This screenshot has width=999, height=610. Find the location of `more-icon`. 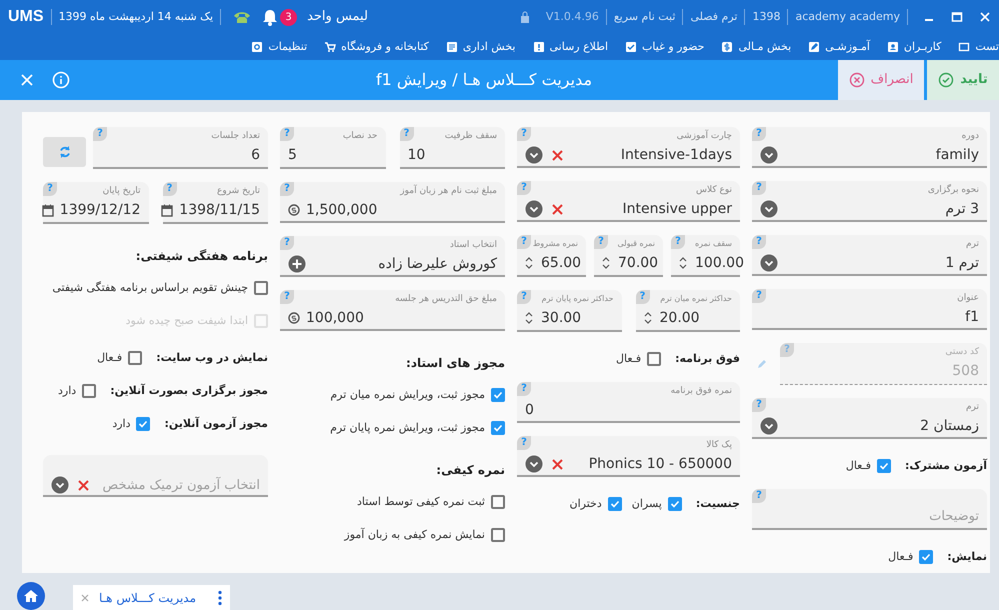

more-icon is located at coordinates (220, 598).